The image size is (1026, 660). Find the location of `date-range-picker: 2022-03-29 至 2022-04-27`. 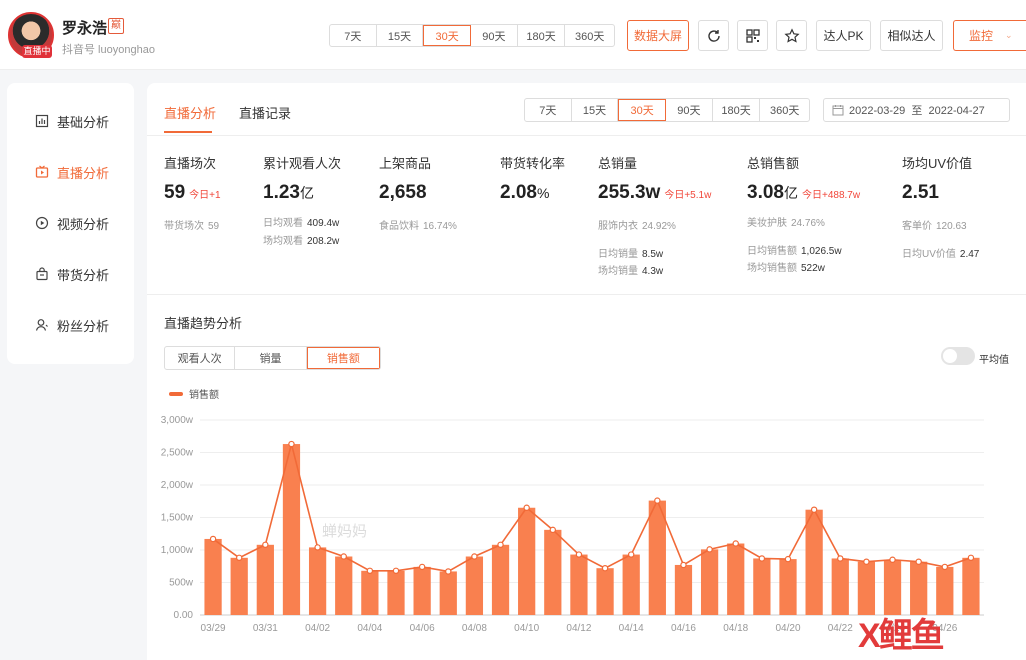

date-range-picker: 2022-03-29 至 2022-04-27 is located at coordinates (916, 110).